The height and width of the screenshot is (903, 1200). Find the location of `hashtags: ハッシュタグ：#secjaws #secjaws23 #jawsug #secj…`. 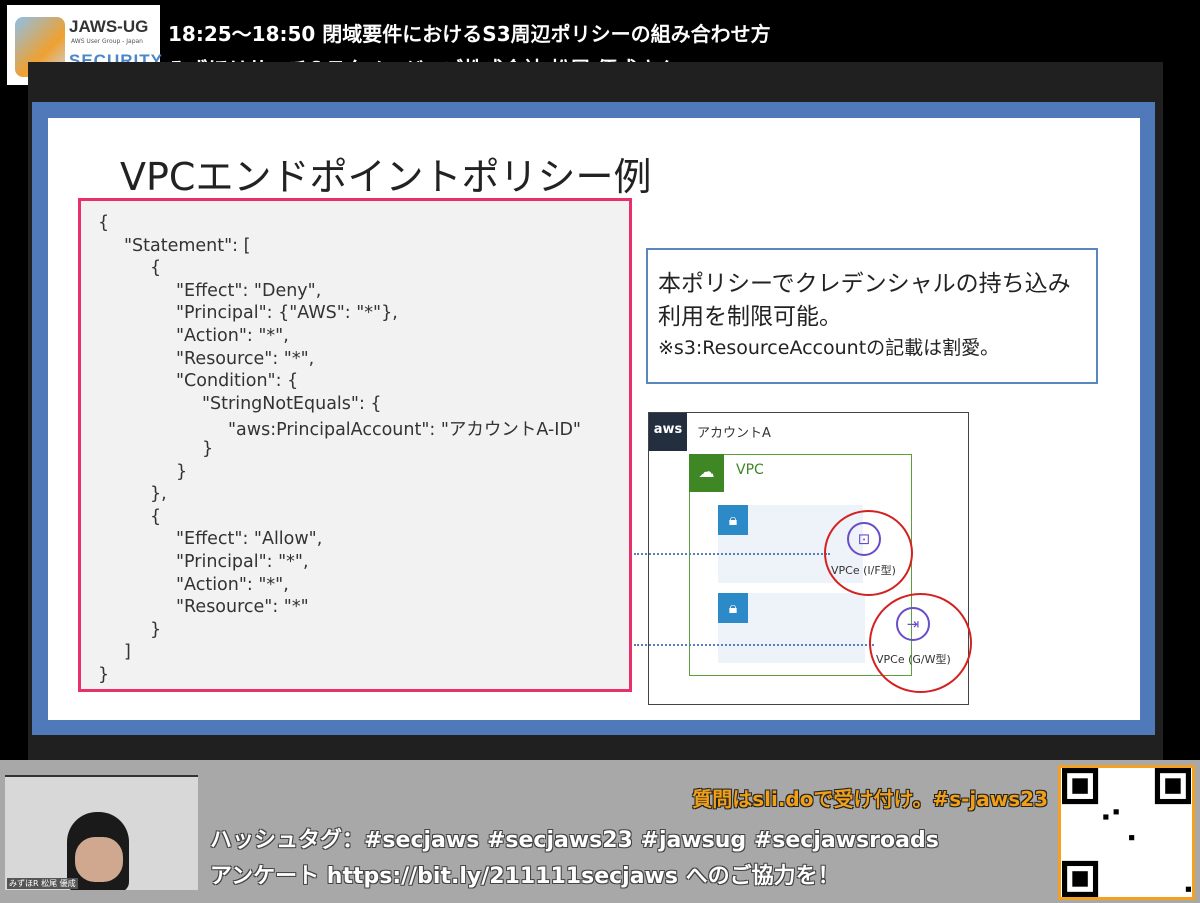

hashtags: ハッシュタグ：#secjaws #secjaws23 #jawsug #secj… is located at coordinates (574, 840).